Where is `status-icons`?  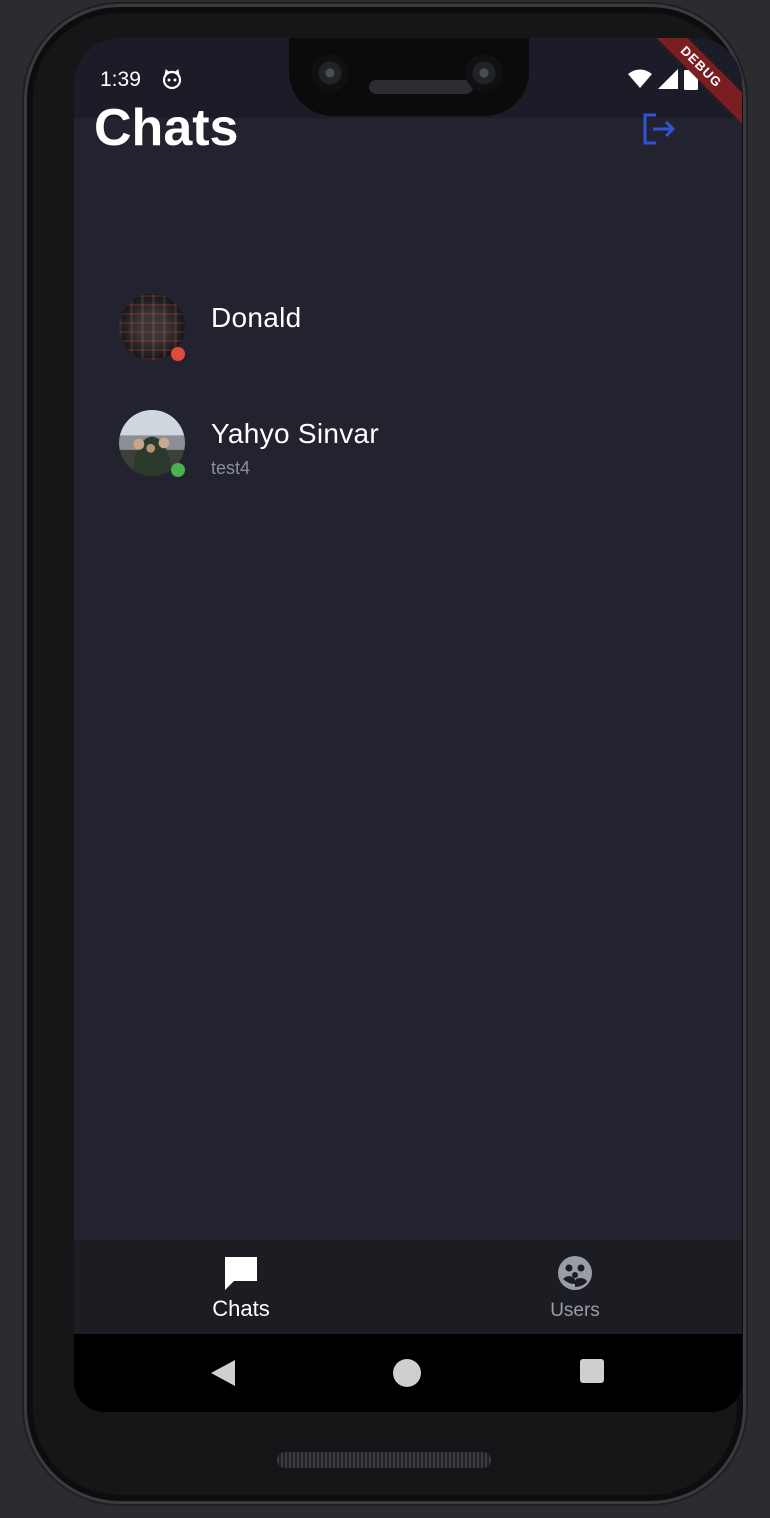 status-icons is located at coordinates (663, 79).